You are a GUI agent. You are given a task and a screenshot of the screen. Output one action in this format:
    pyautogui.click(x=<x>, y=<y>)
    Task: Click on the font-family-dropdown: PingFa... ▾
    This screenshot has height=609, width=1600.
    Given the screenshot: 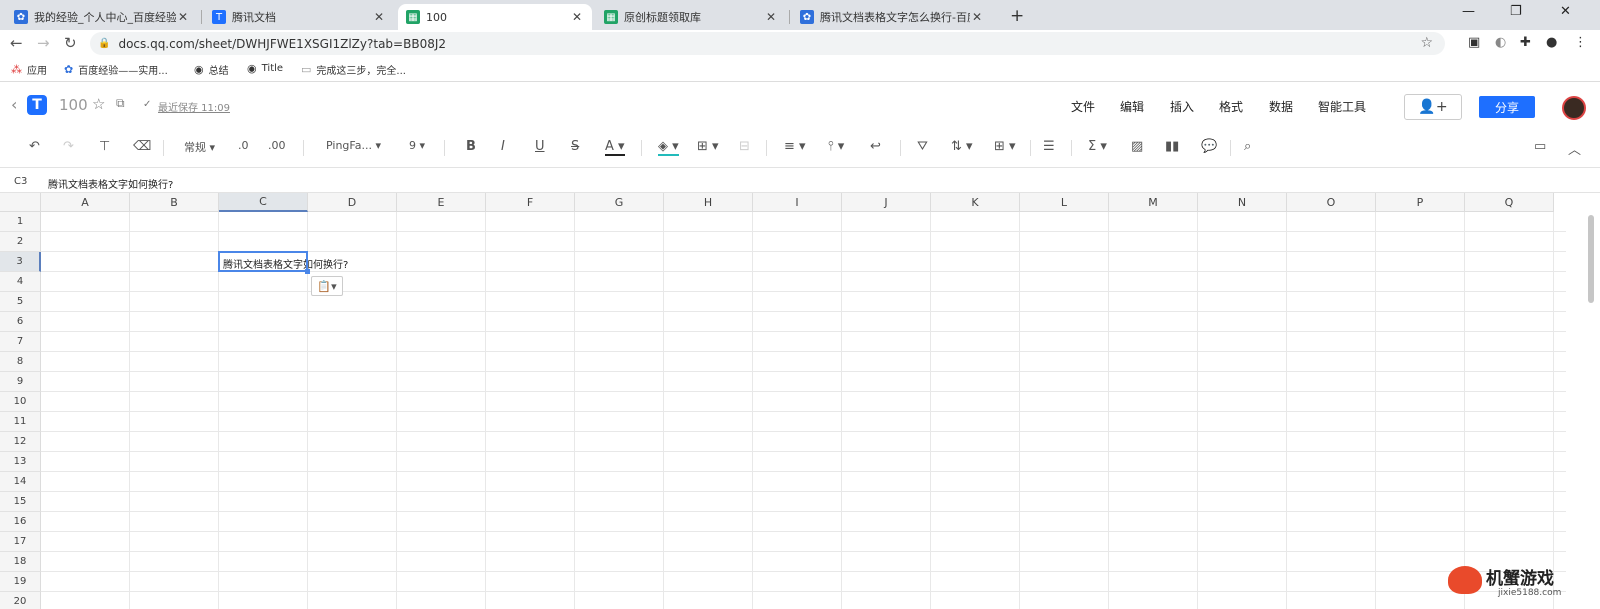 What is the action you would take?
    pyautogui.click(x=353, y=145)
    